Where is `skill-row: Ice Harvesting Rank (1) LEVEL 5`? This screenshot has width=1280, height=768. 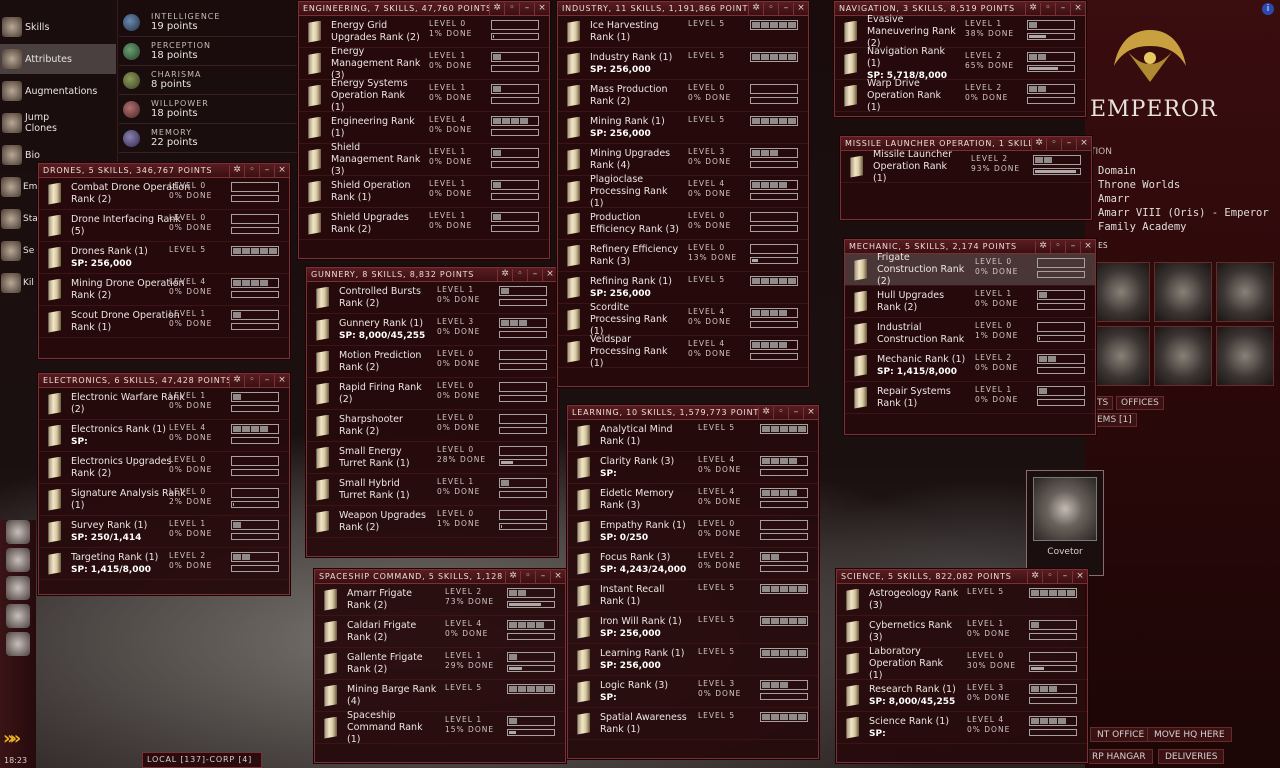
skill-row: Ice Harvesting Rank (1) LEVEL 5 is located at coordinates (683, 32).